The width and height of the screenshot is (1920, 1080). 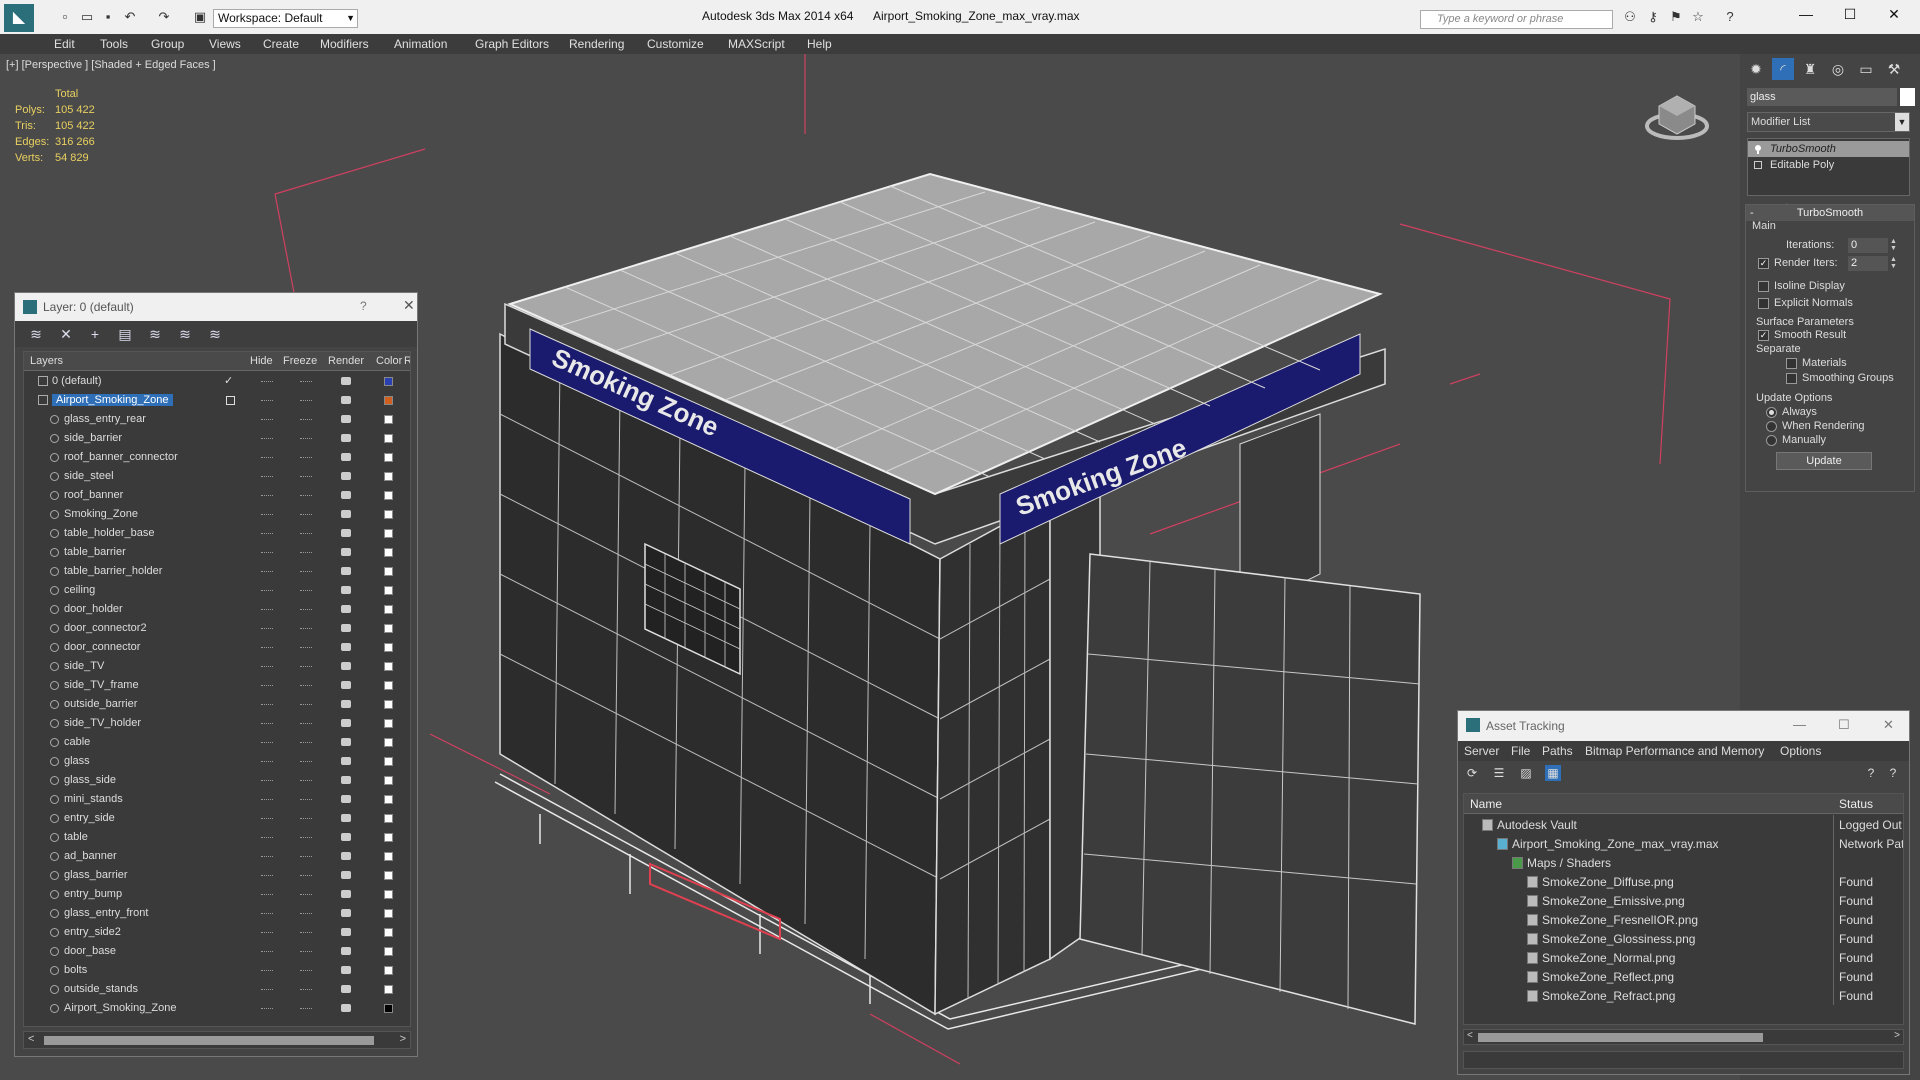 I want to click on col-render: Render, so click(x=346, y=361).